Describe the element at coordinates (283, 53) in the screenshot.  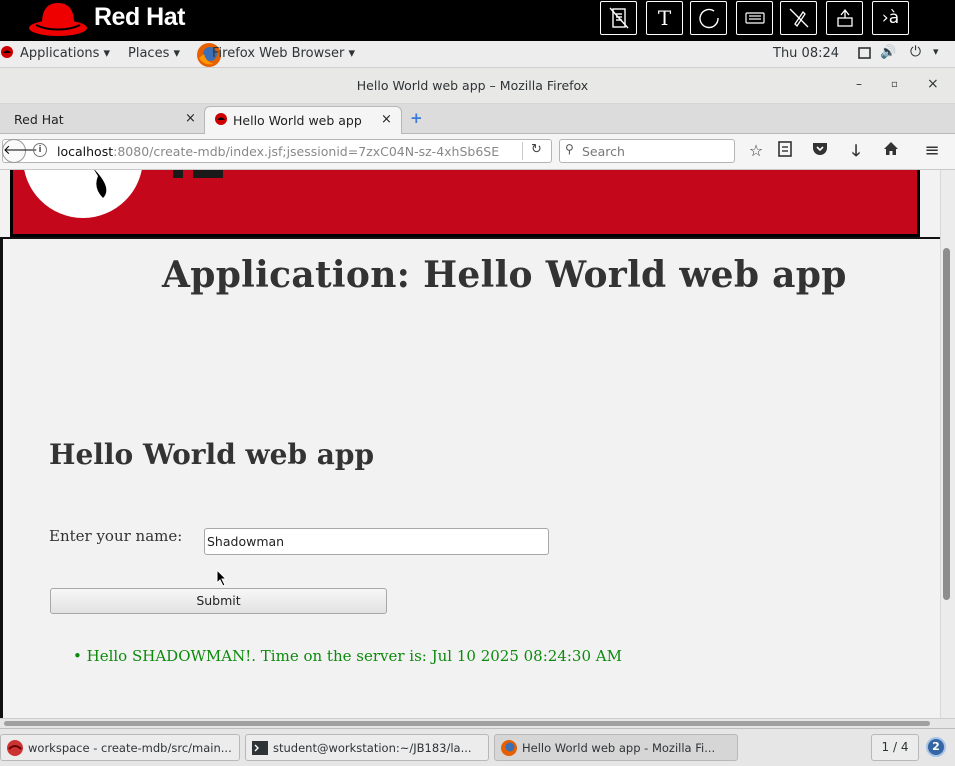
I see `firefox-menu: Firefox Web Browser ▾` at that location.